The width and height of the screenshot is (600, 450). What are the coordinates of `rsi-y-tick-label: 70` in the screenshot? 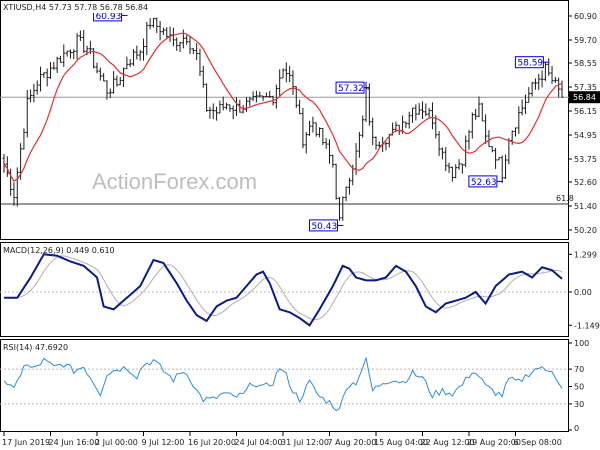 It's located at (579, 369).